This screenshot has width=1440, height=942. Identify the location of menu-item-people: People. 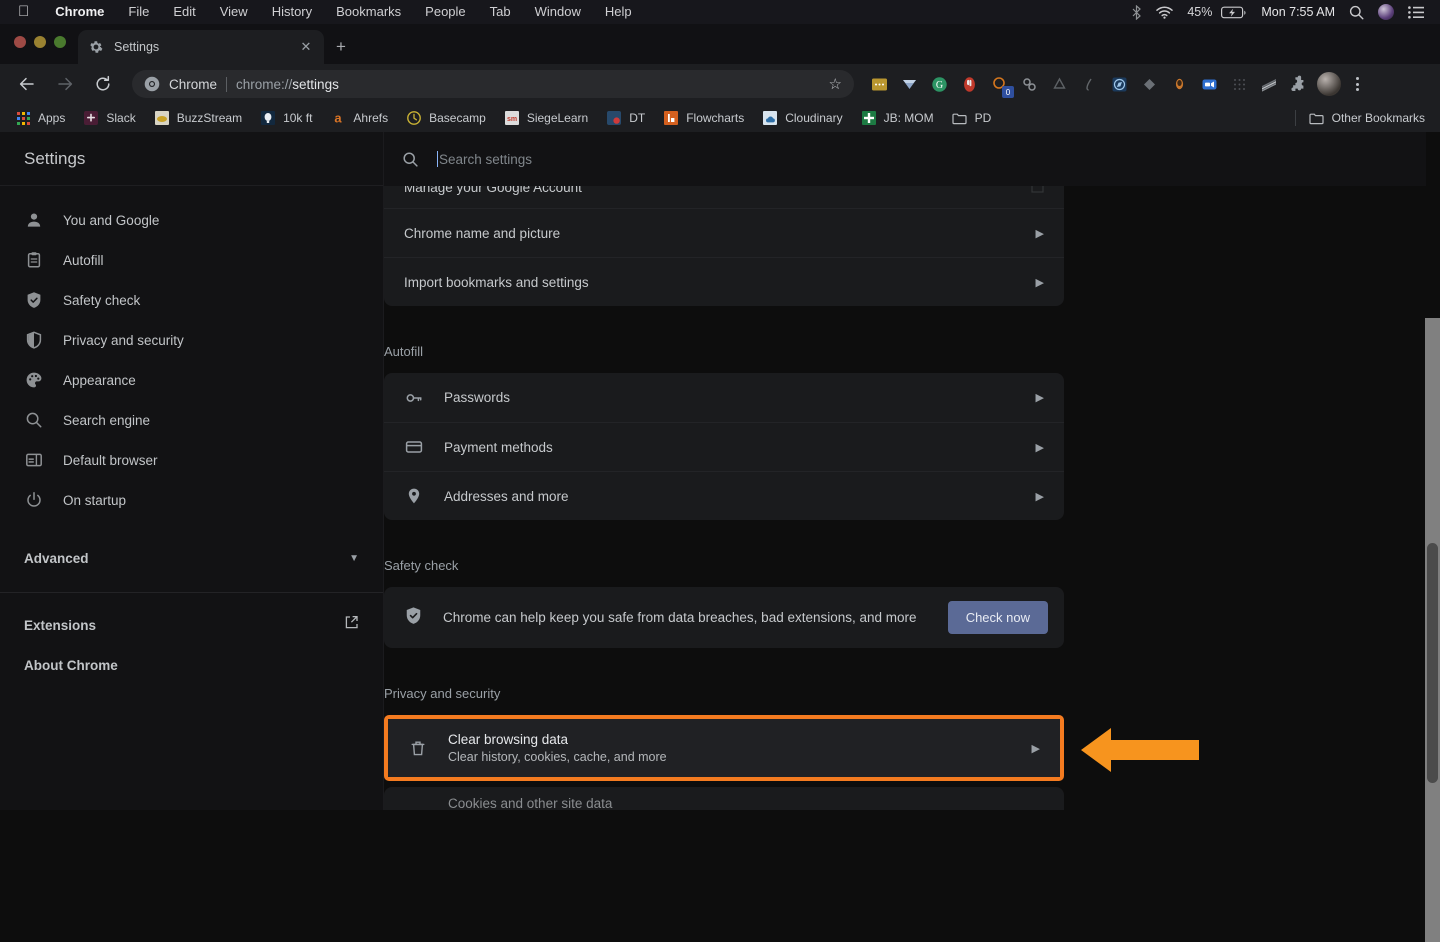
(445, 12).